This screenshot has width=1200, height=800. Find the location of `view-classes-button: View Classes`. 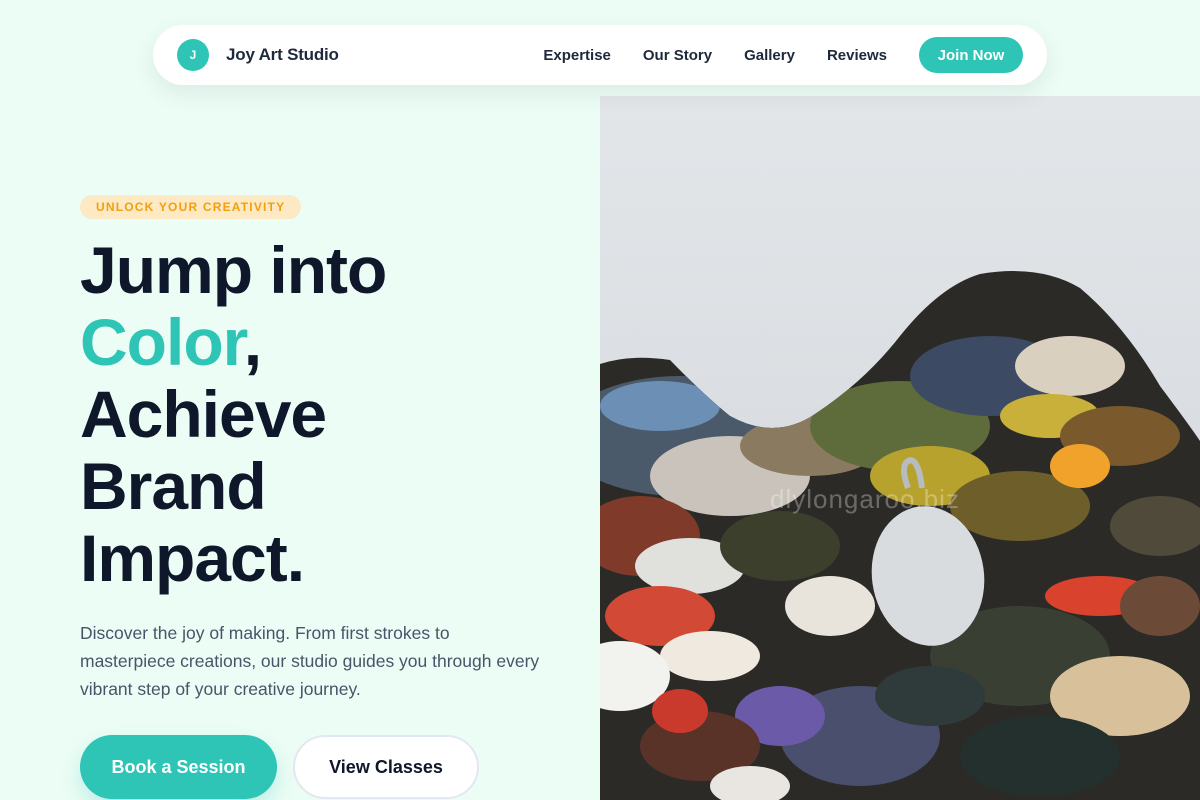

view-classes-button: View Classes is located at coordinates (386, 767).